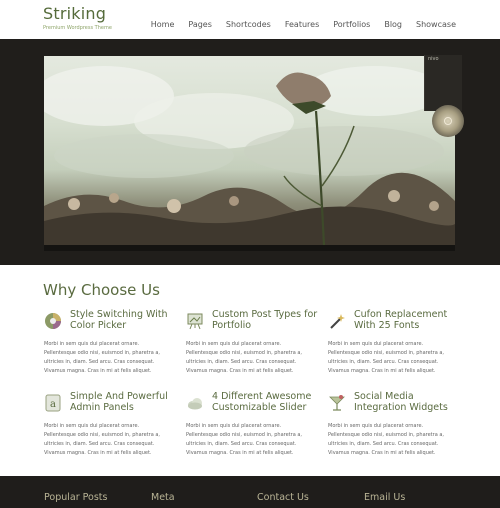  Describe the element at coordinates (443, 83) in the screenshot. I see `slider-thumb-panel: nivo` at that location.